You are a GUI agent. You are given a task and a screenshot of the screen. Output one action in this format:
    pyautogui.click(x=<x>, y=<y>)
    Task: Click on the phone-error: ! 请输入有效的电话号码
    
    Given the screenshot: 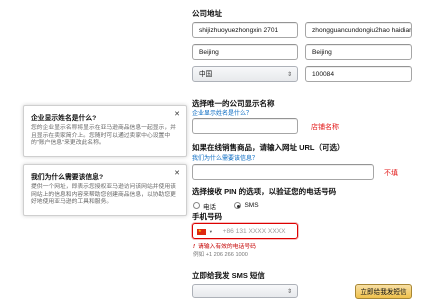 What is the action you would take?
    pyautogui.click(x=224, y=245)
    